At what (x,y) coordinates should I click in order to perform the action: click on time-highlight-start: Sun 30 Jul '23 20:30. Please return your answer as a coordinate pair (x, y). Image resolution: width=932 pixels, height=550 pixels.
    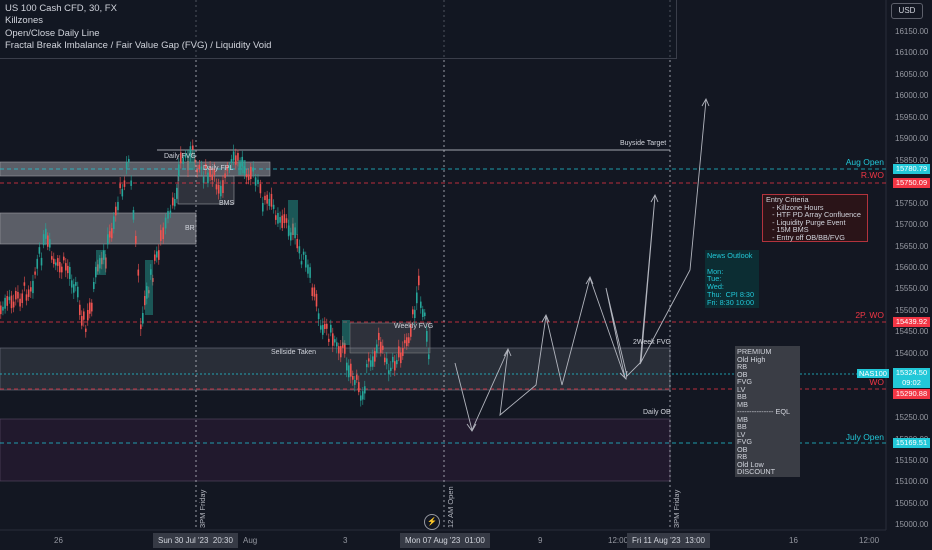
    Looking at the image, I should click on (195, 540).